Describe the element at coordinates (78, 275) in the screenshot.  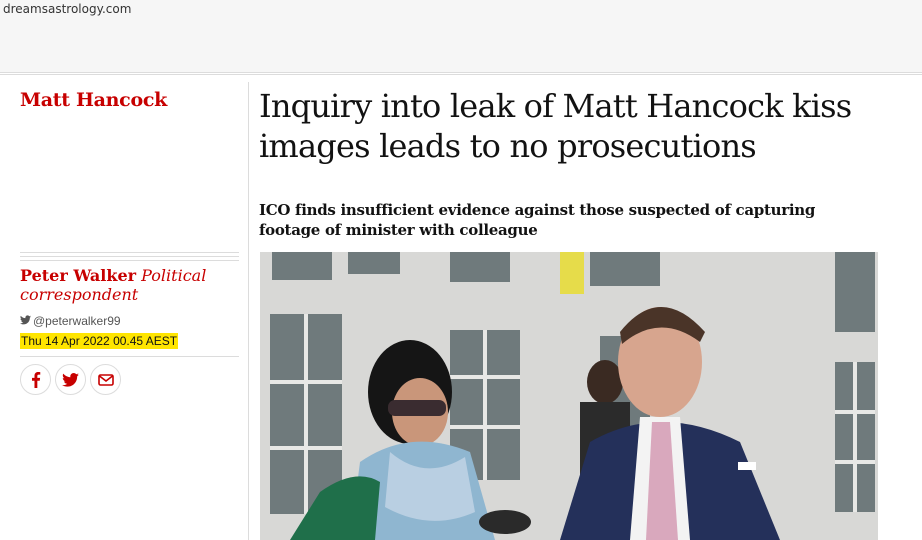
I see `author-link: Peter Walker` at that location.